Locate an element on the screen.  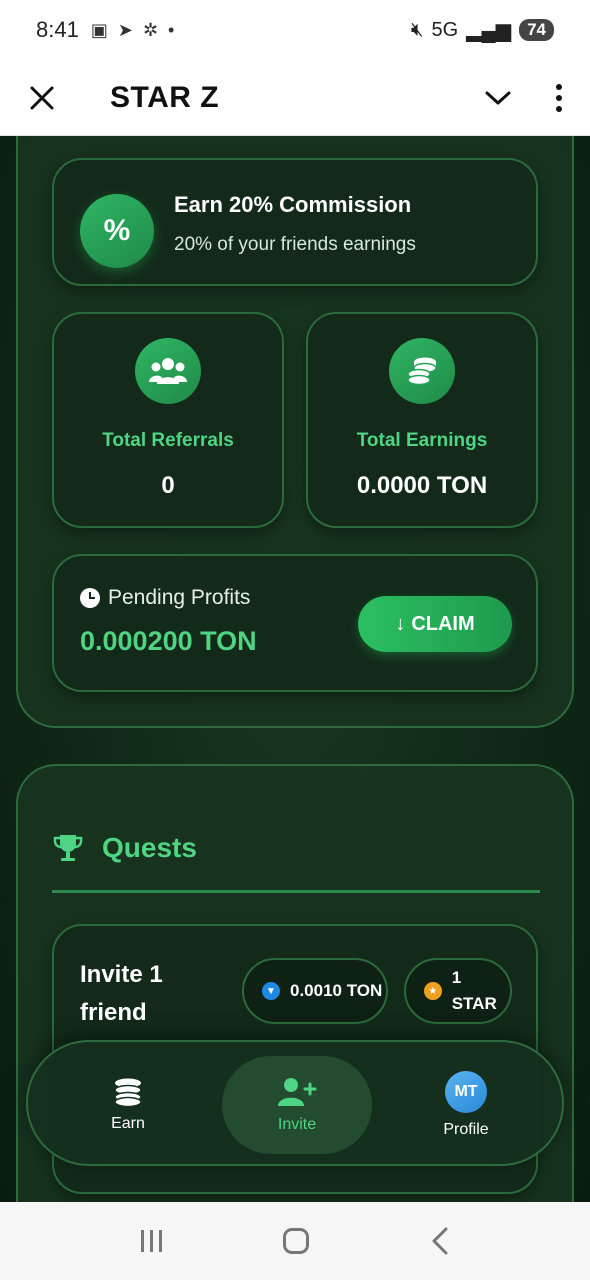
ton-icon: ▼ is located at coordinates (271, 991).